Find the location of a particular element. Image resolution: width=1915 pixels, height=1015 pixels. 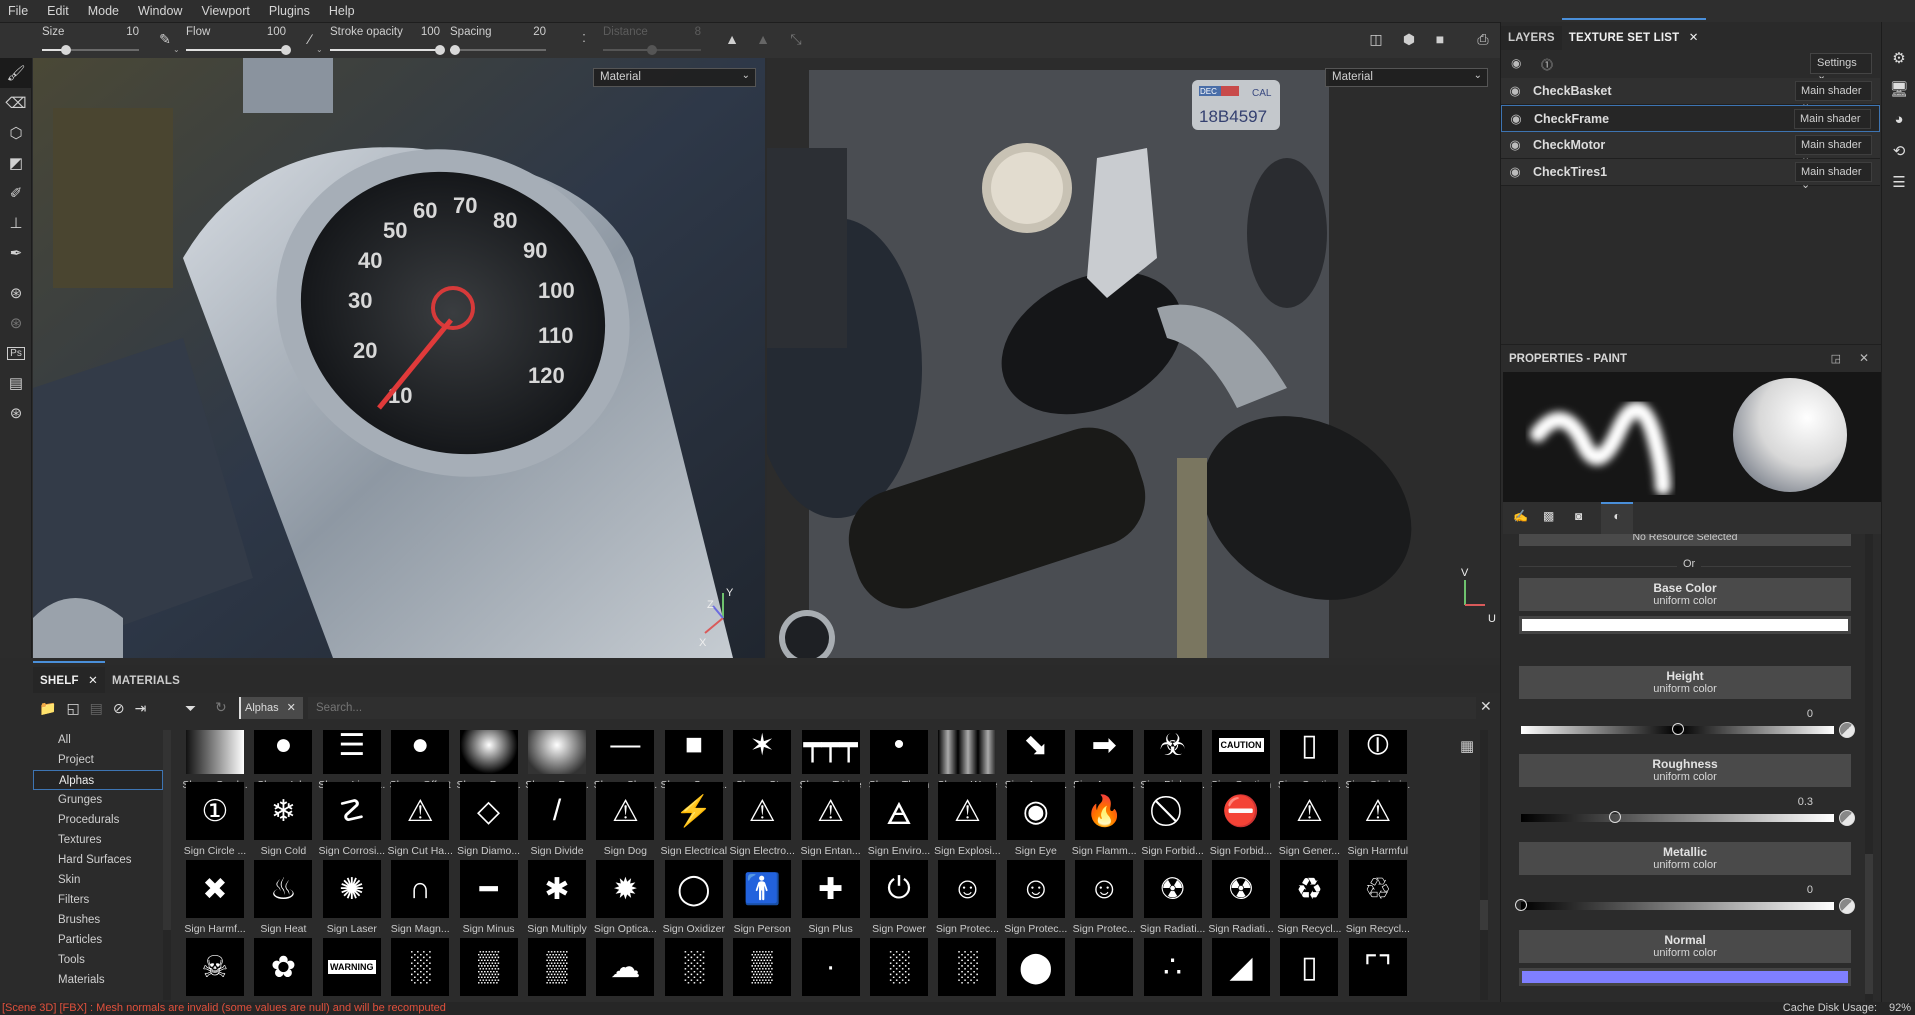

shelf-thumbnail: ⚠ Sign Dog is located at coordinates (625, 819).